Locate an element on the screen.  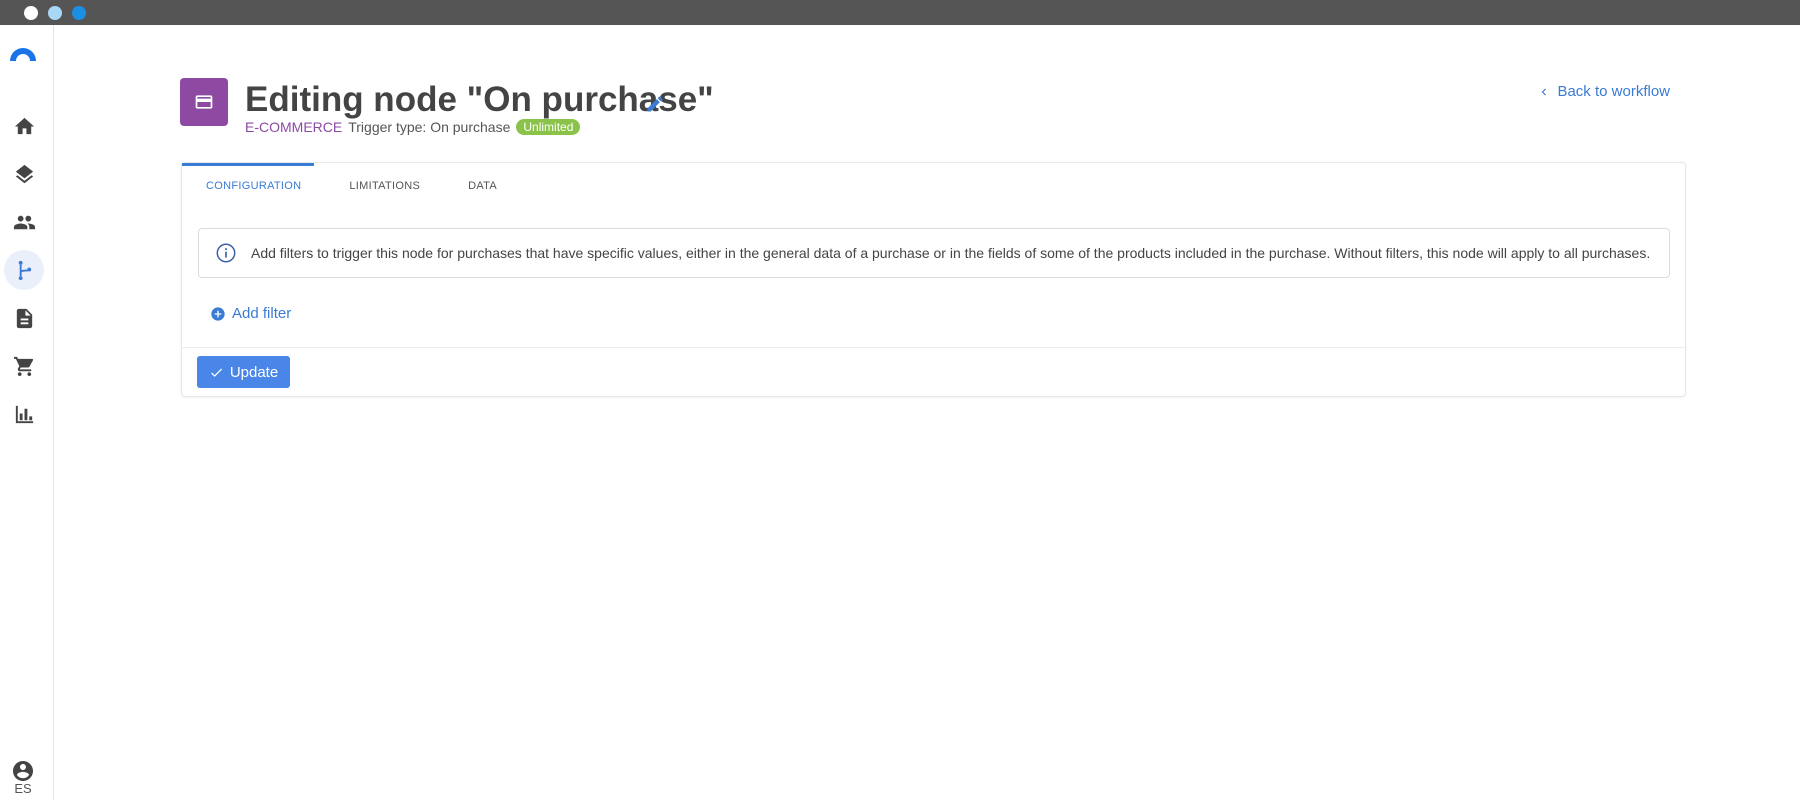
app-logo-icon is located at coordinates (23, 53).